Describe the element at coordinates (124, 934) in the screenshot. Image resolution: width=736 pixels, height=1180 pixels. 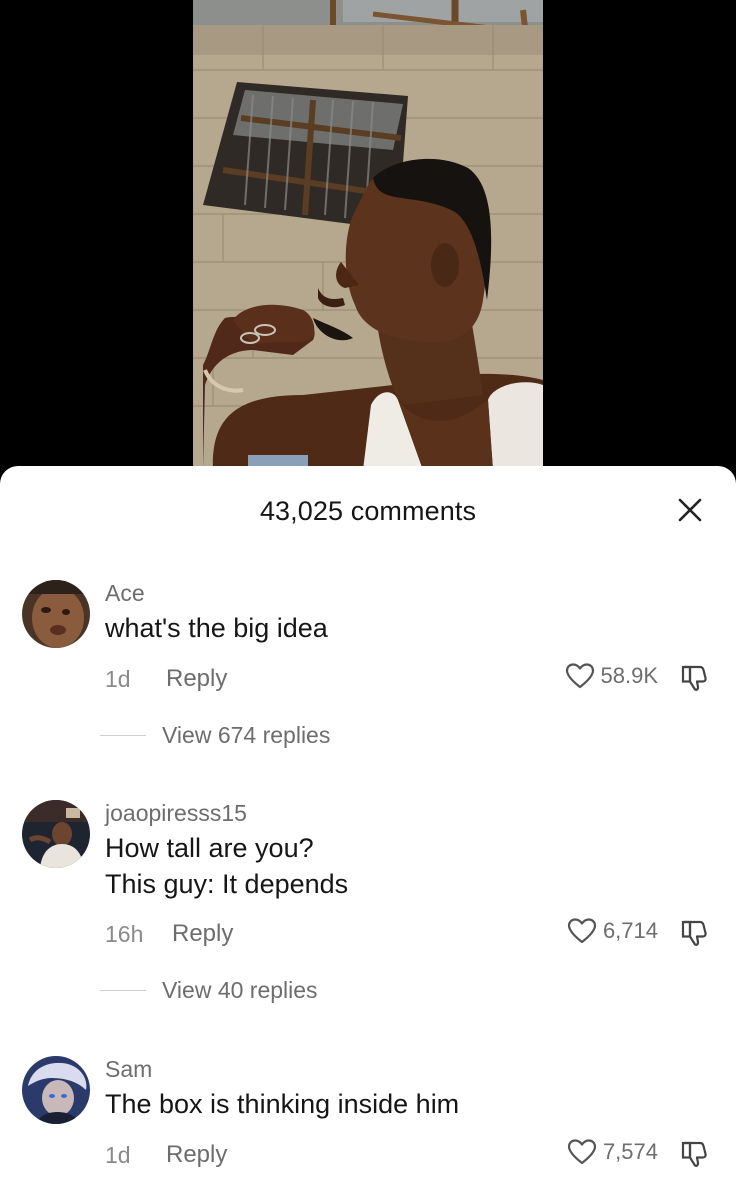
I see `comment-time: 16h` at that location.